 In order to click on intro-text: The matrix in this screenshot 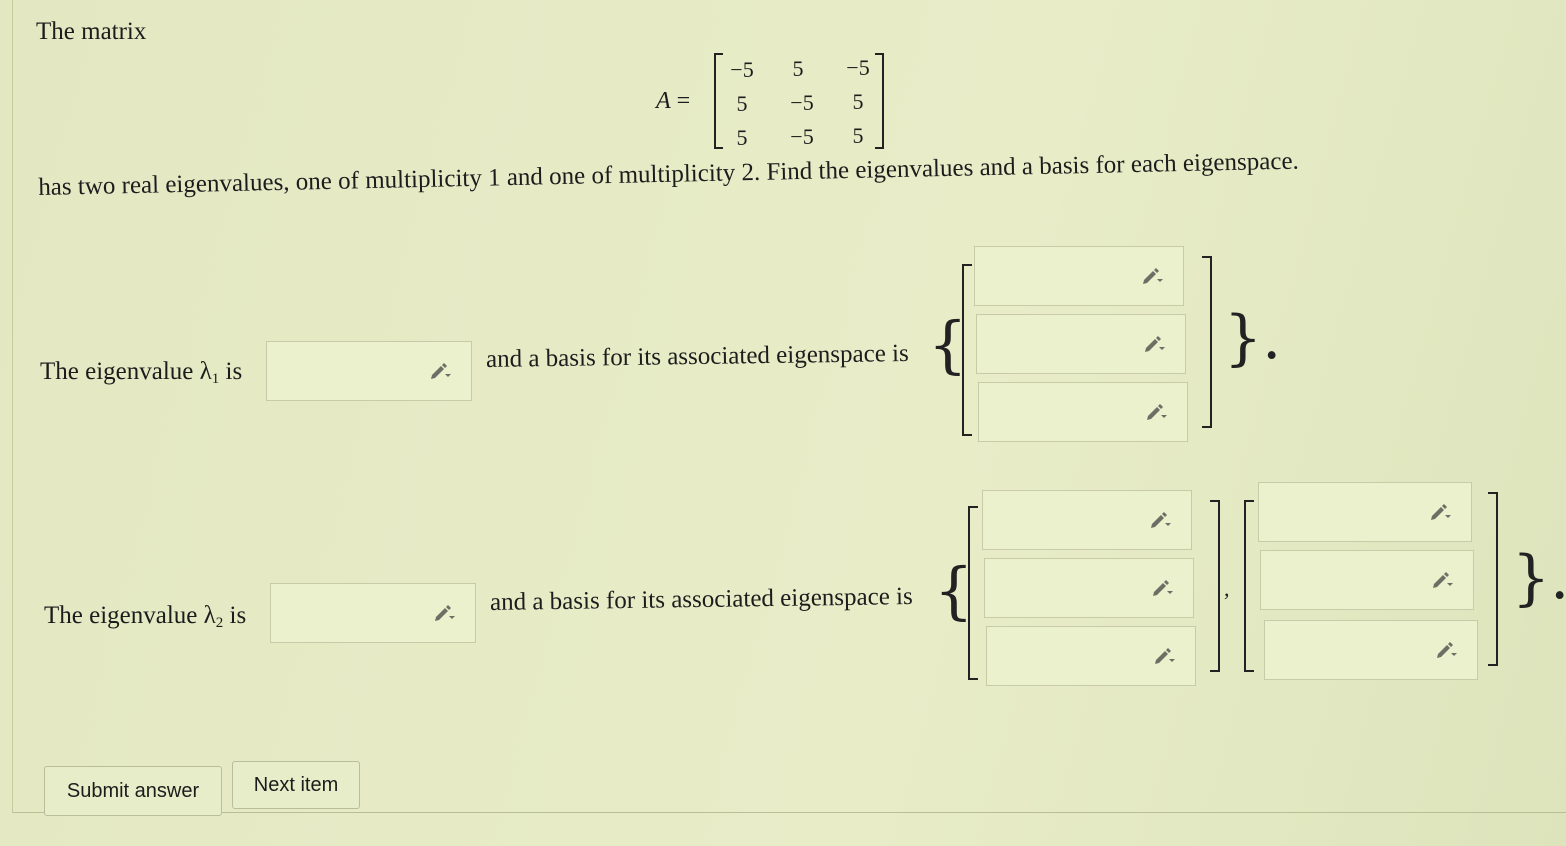, I will do `click(91, 31)`.